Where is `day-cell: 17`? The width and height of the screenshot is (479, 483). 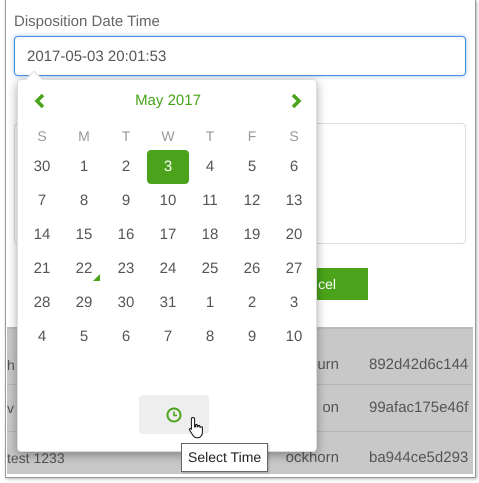 day-cell: 17 is located at coordinates (168, 235).